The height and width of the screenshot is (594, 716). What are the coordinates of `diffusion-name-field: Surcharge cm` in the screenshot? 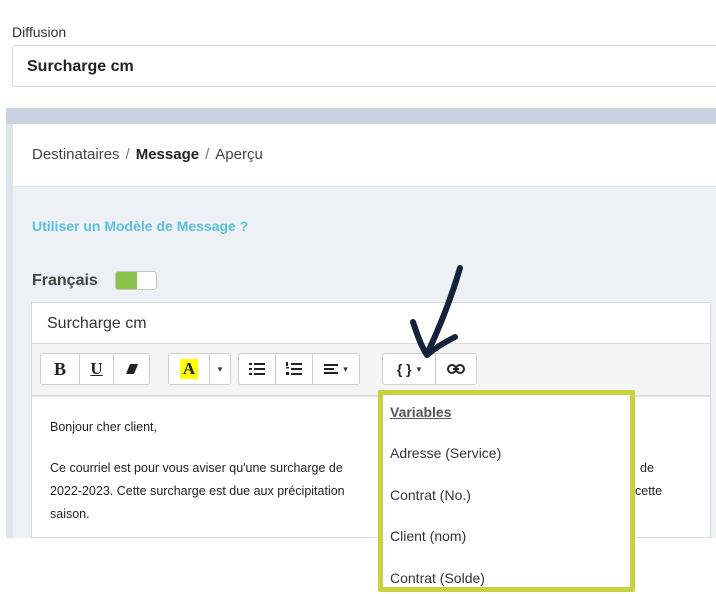 It's located at (364, 66).